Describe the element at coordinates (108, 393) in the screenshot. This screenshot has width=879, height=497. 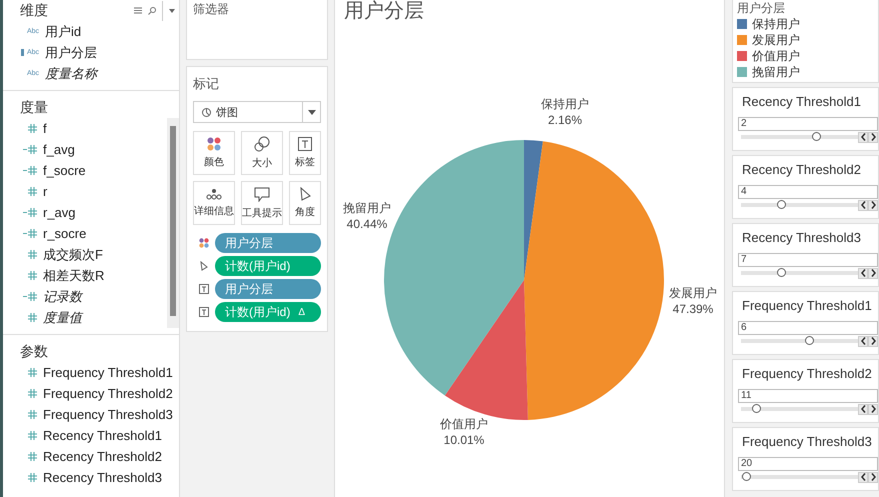
I see `parameter-name: Frequency Threshold2` at that location.